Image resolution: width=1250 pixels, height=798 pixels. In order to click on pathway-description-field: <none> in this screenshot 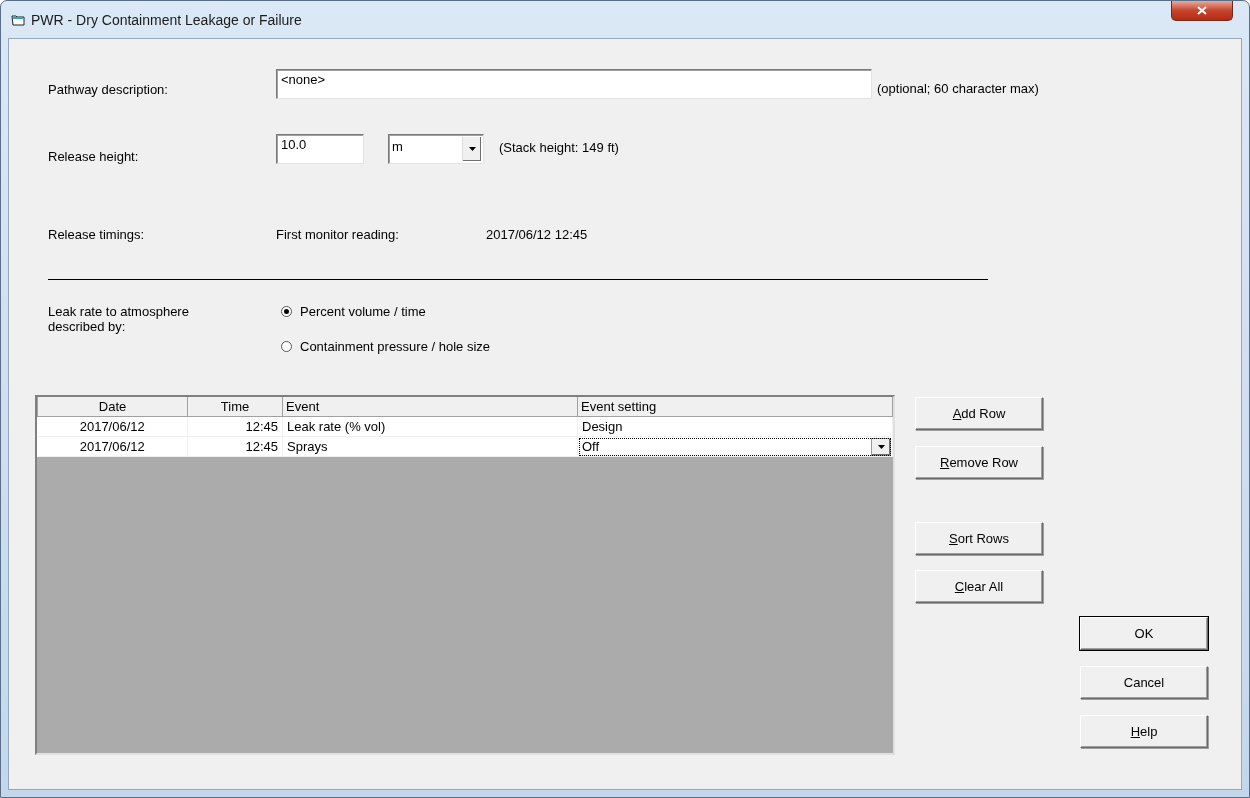, I will do `click(574, 84)`.